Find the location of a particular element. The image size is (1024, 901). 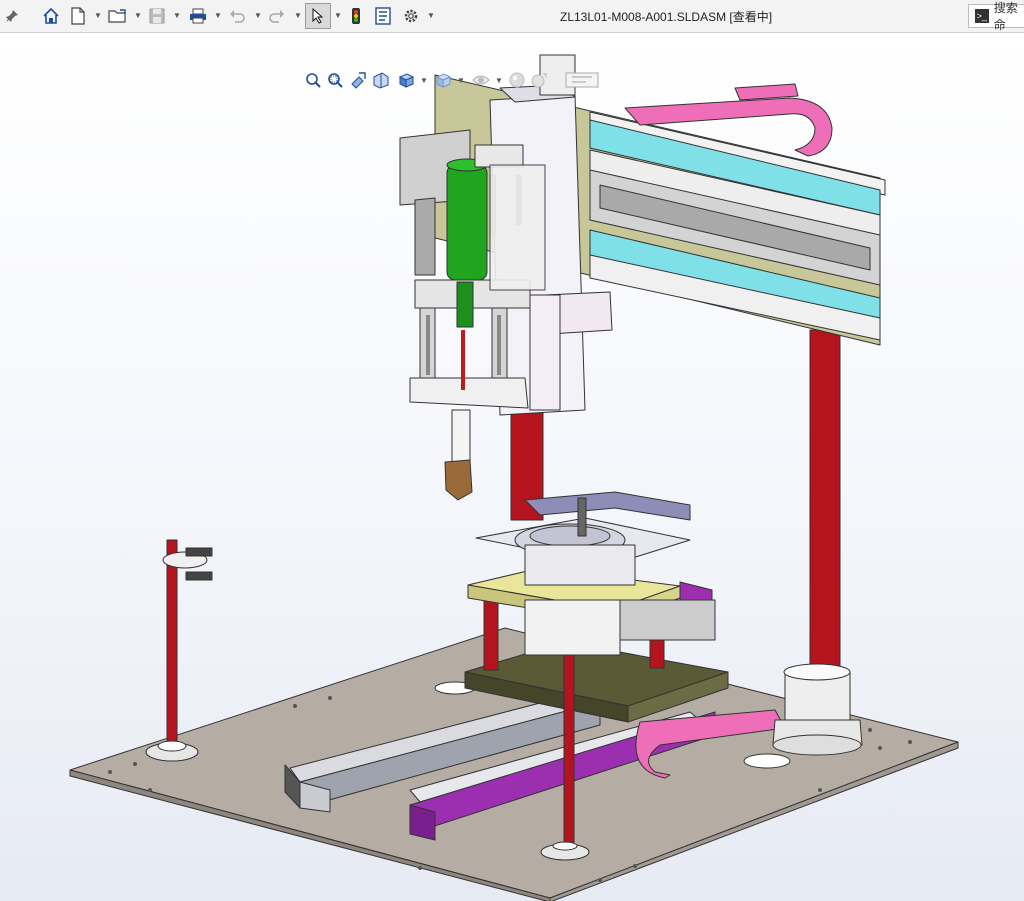

view-settings-icon is located at coordinates (582, 80).